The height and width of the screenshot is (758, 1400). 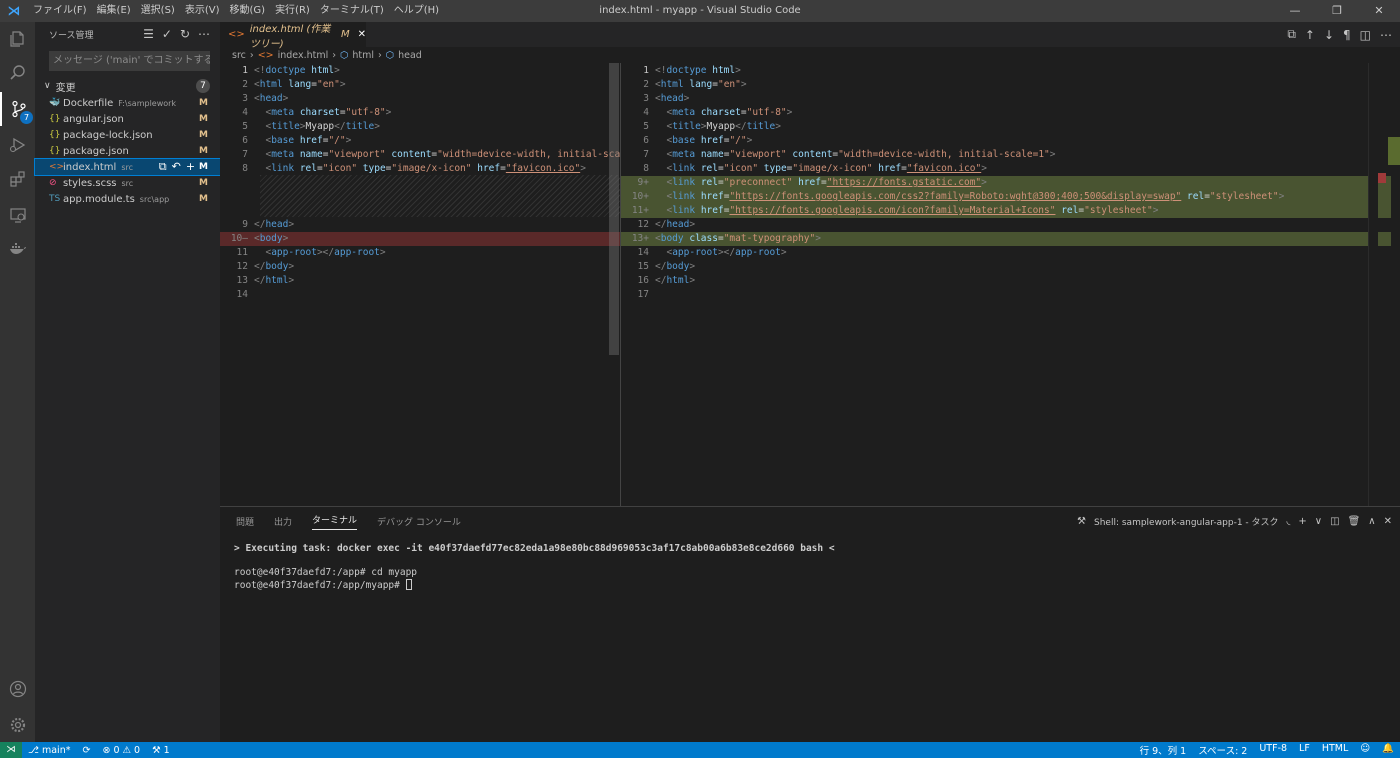 I want to click on list-item: ⊘ styles.scss src M, so click(x=127, y=183).